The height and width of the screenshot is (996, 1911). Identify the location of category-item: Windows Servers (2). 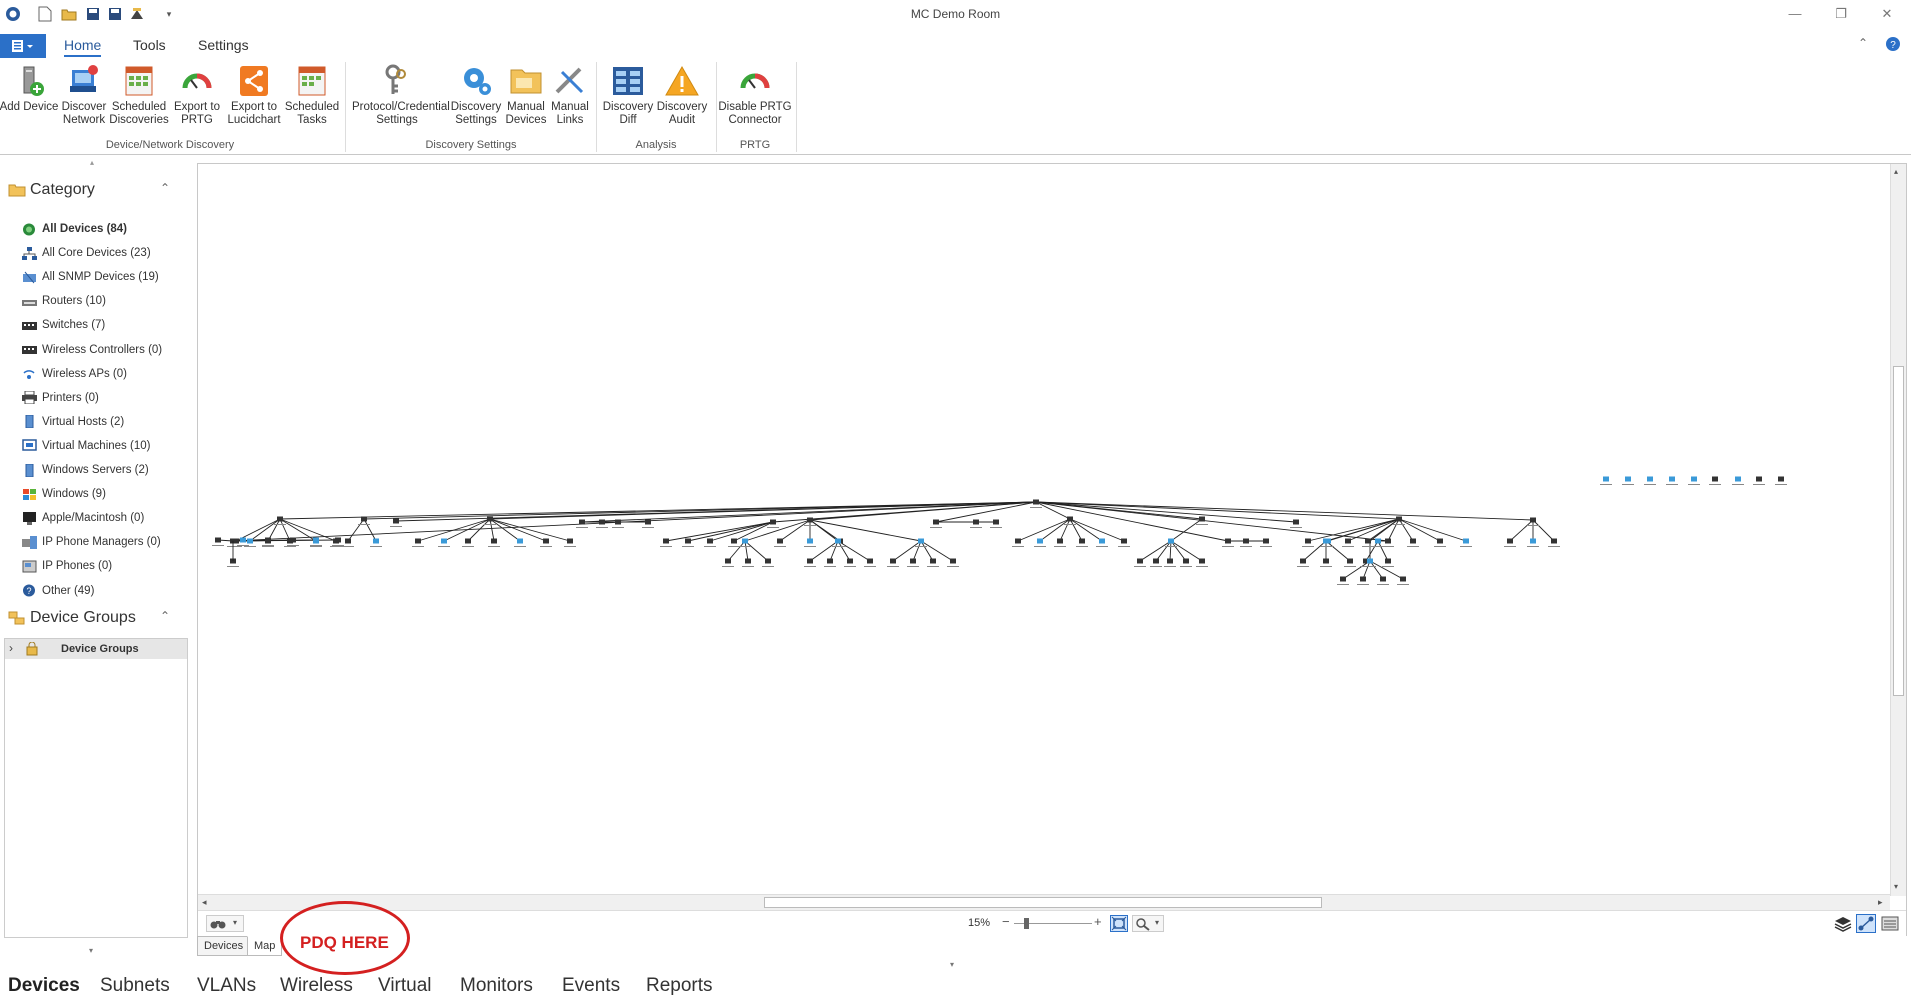
(85, 470).